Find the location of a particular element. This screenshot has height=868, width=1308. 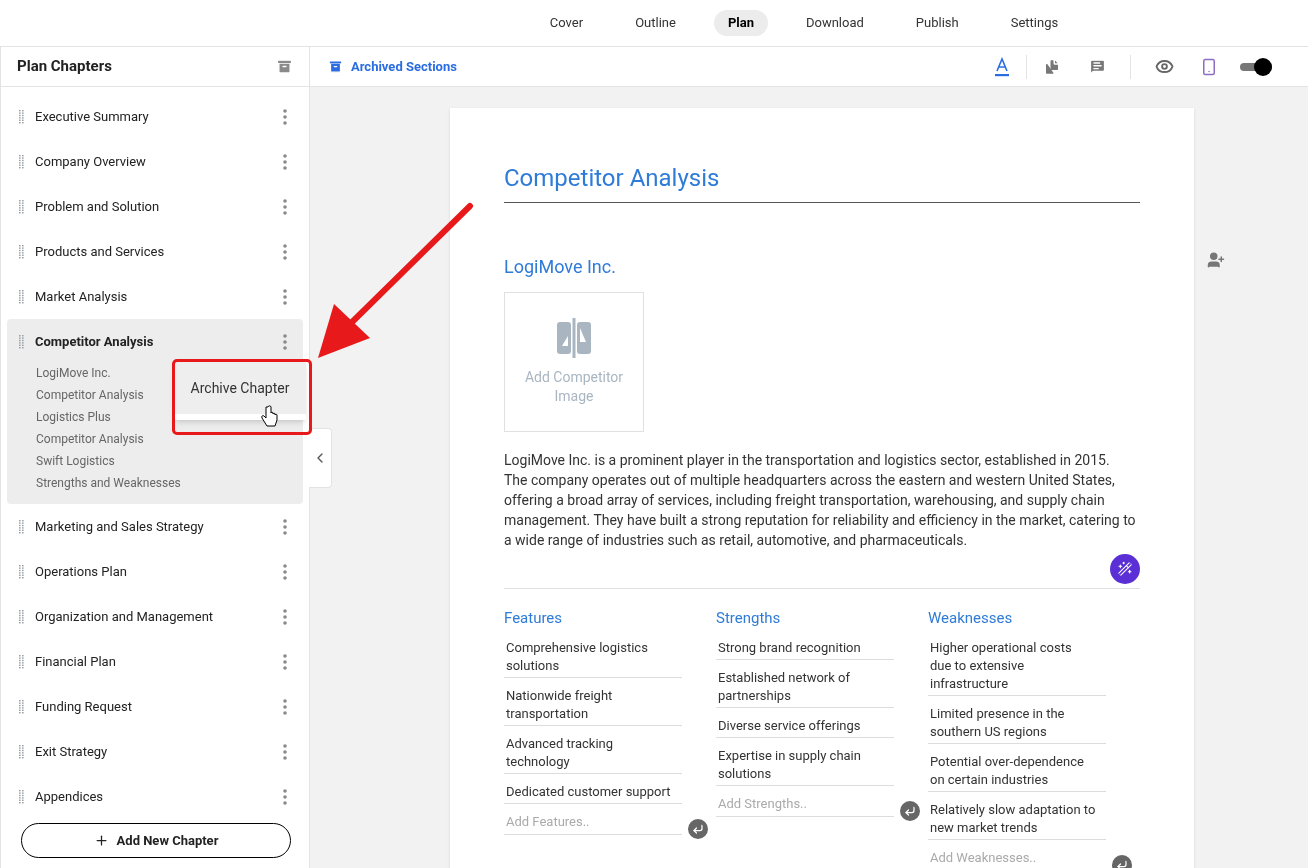

nav-tab: Outline is located at coordinates (655, 23).